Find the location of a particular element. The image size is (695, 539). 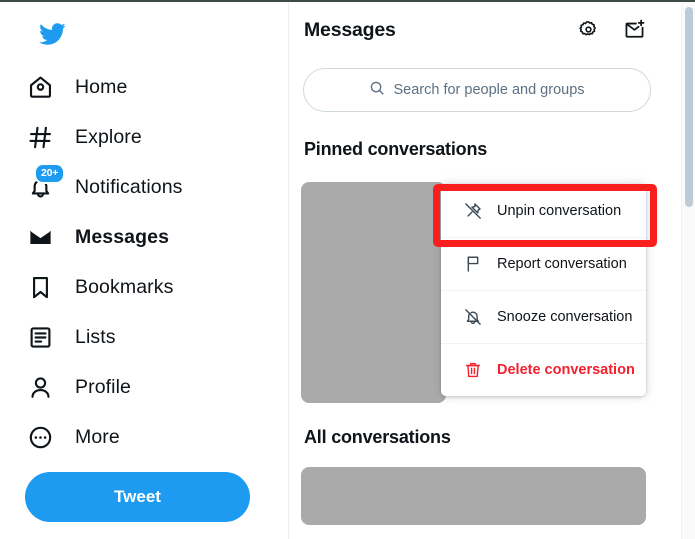

new-message-icon is located at coordinates (634, 31).